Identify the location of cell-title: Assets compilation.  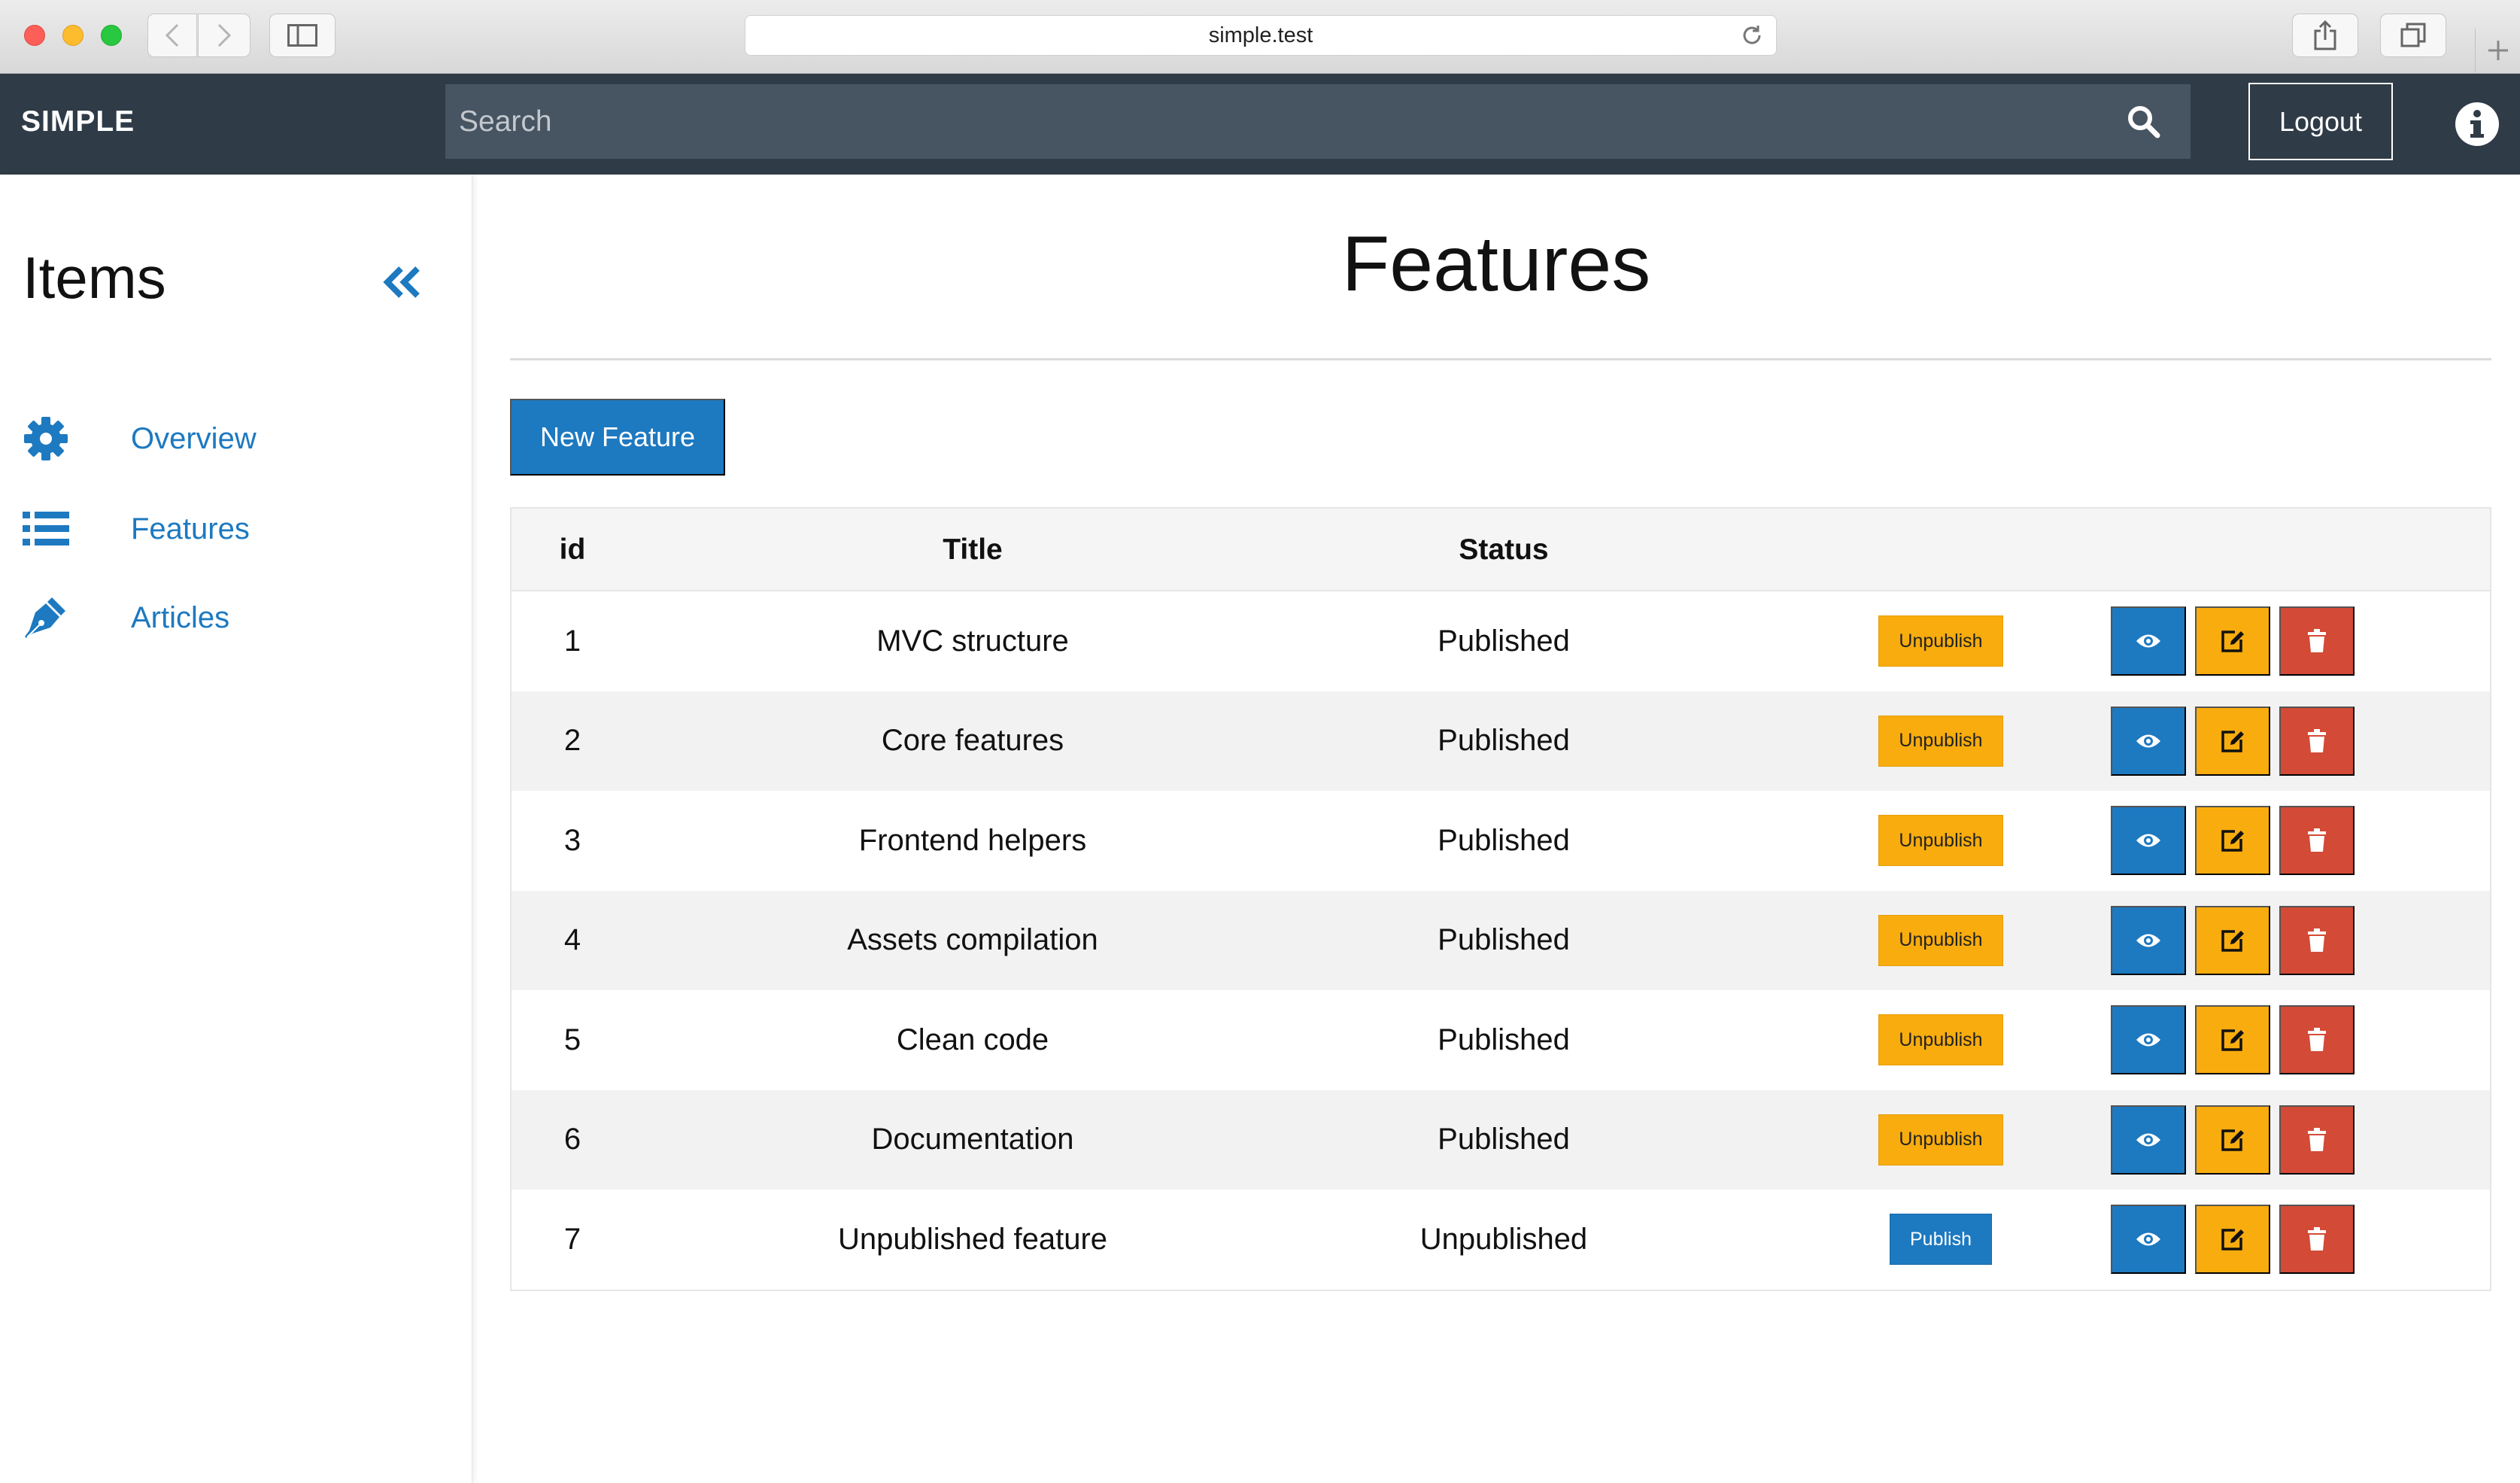
(972, 941).